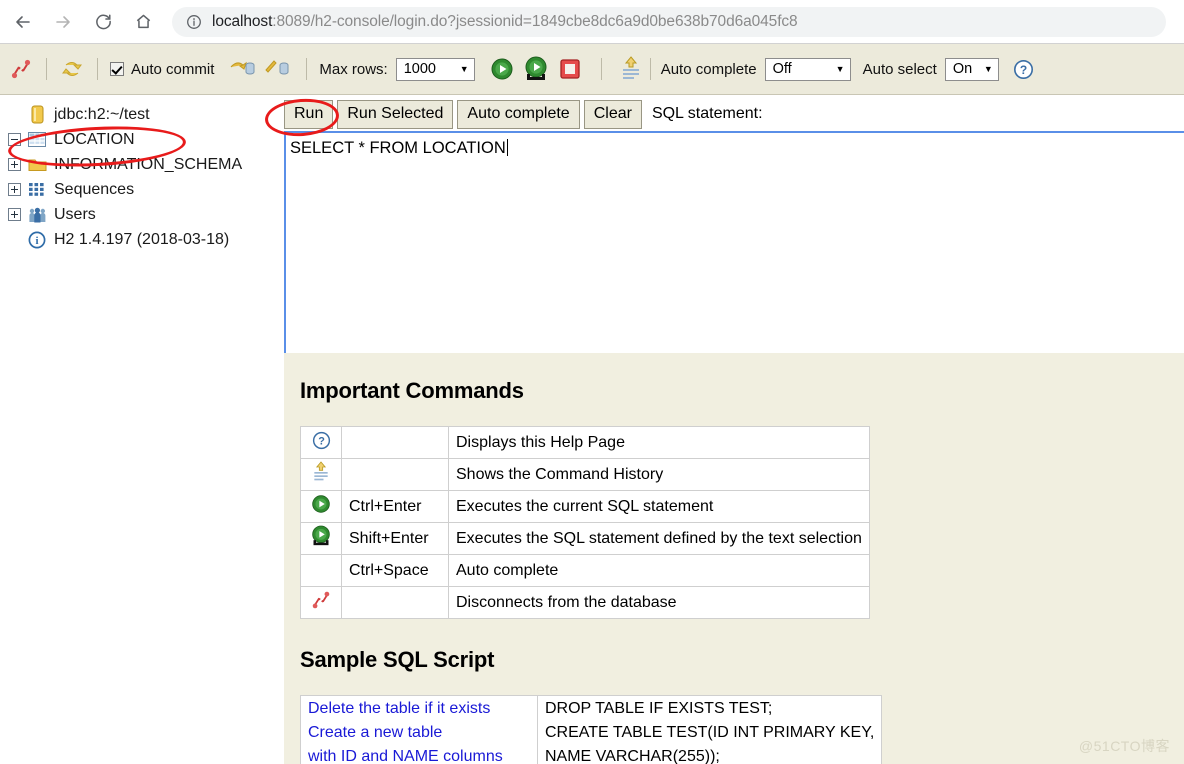 This screenshot has width=1184, height=764. What do you see at coordinates (395, 114) in the screenshot?
I see `run-selected-button: Run Selected` at bounding box center [395, 114].